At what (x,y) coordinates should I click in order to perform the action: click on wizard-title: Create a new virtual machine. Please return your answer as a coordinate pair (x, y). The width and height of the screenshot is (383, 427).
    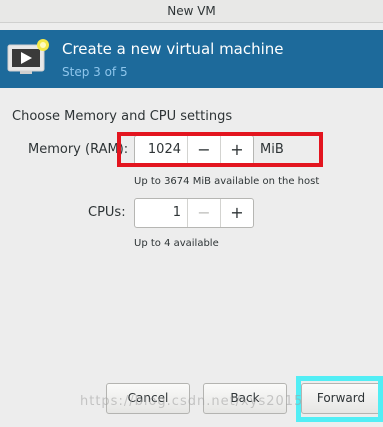
    Looking at the image, I should click on (173, 49).